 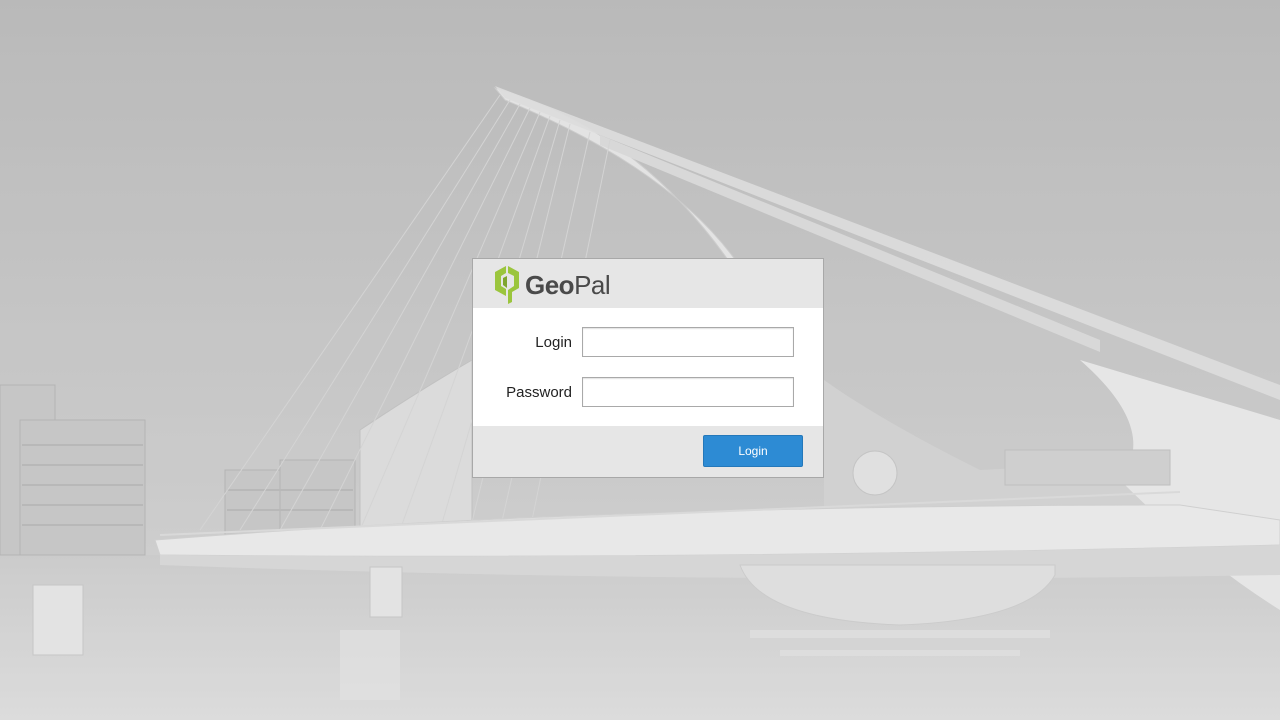 I want to click on geopal-logo-text: GeoPal, so click(x=568, y=284).